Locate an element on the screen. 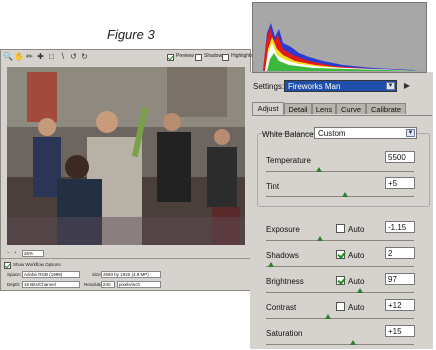 Image resolution: width=436 pixels, height=350 pixels. settings-value: Fireworks Man is located at coordinates (314, 86).